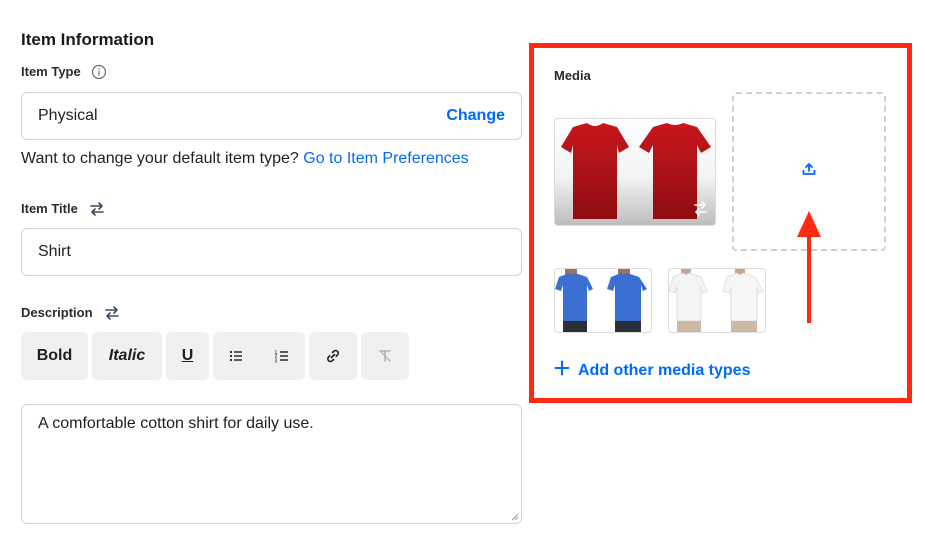 The width and height of the screenshot is (925, 550). I want to click on numbered-list-icon: 123, so click(282, 356).